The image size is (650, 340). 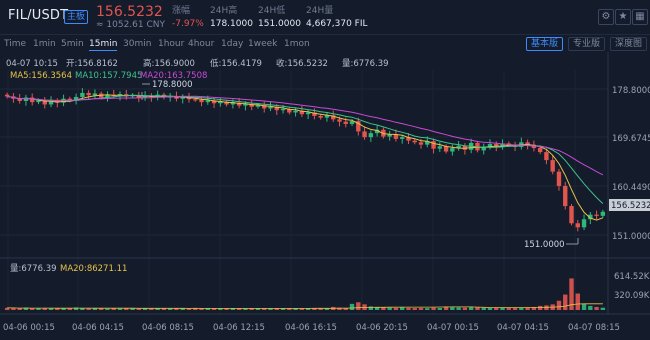 I want to click on stat-value: 4,667,370 FIL, so click(x=337, y=24).